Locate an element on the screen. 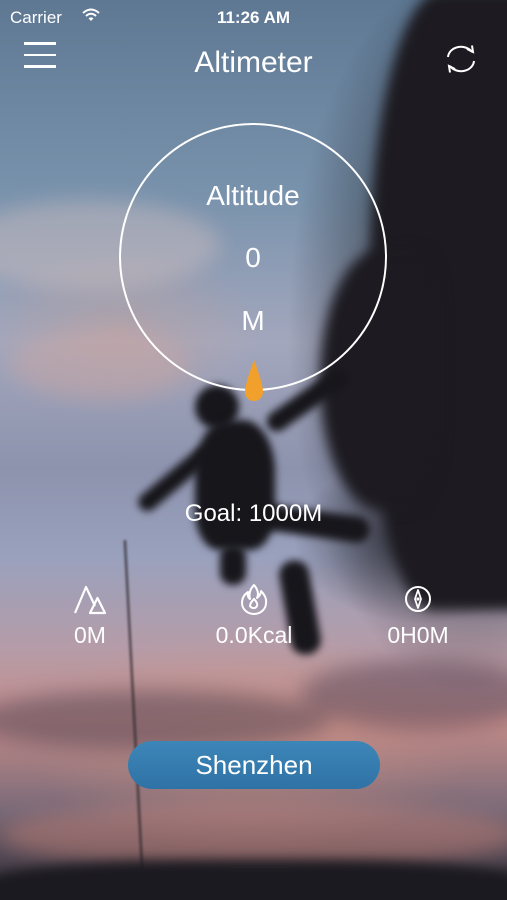 This screenshot has height=900, width=507. cloud-shape is located at coordinates (403, 695).